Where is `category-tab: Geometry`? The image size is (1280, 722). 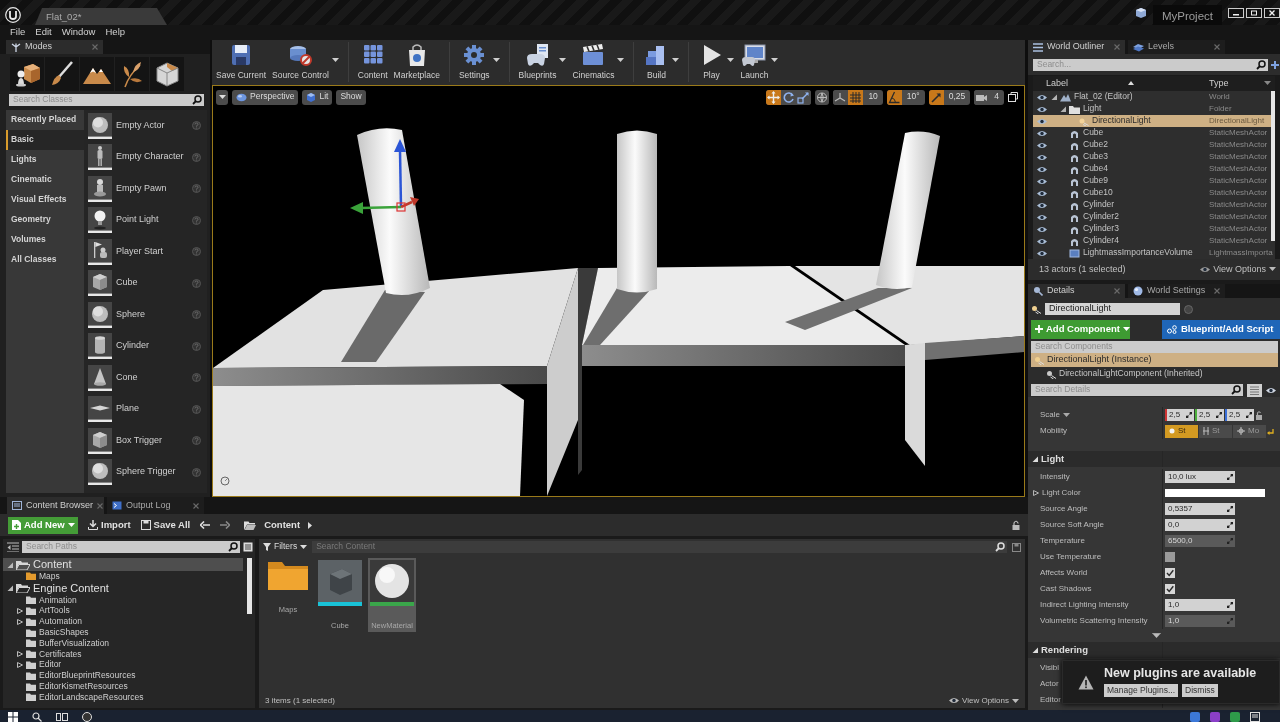 category-tab: Geometry is located at coordinates (45, 220).